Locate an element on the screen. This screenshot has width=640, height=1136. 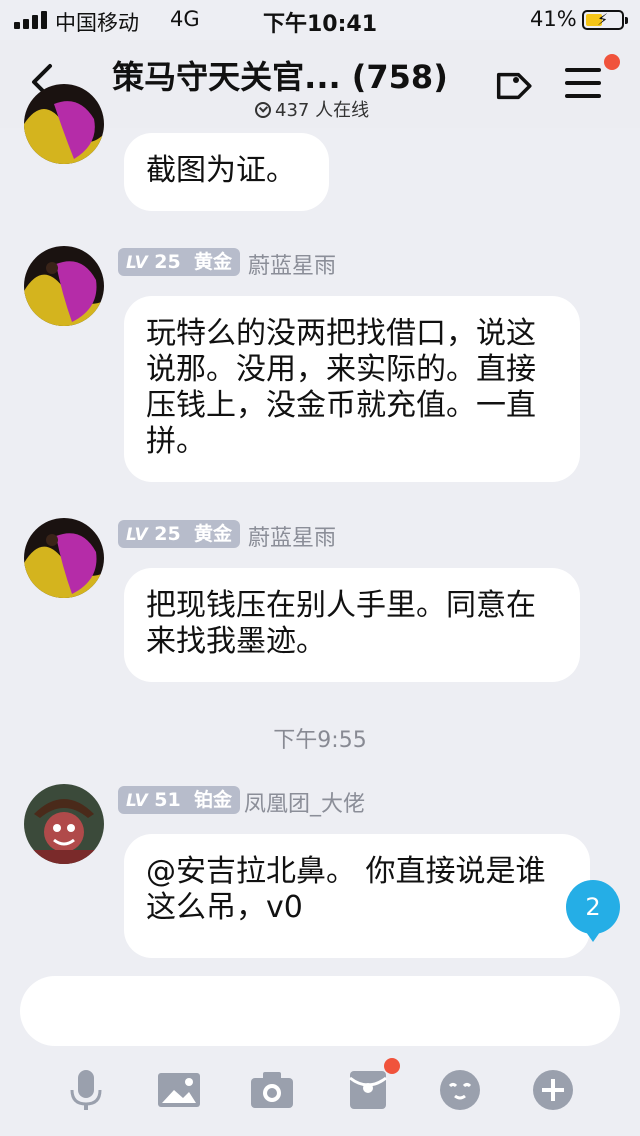
message-text: @安吉拉北鼻。 你直接说是谁这么吊，v0 is located at coordinates (346, 889).